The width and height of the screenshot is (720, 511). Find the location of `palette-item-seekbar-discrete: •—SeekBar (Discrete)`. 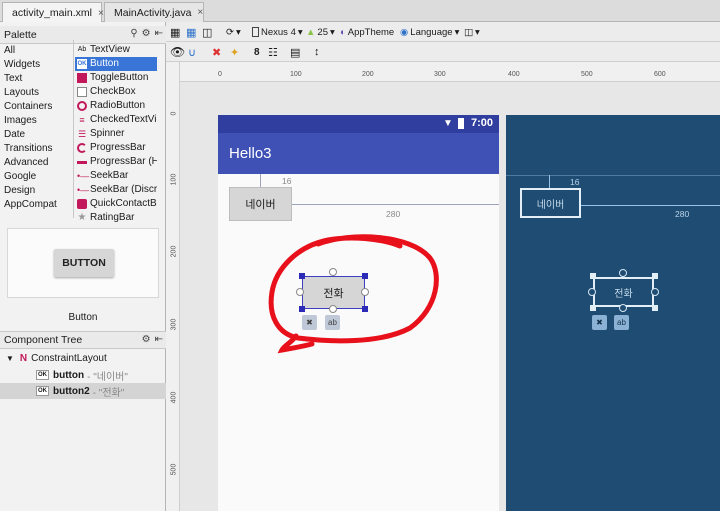

palette-item-seekbar-discrete: •—SeekBar (Discrete) is located at coordinates (116, 190).